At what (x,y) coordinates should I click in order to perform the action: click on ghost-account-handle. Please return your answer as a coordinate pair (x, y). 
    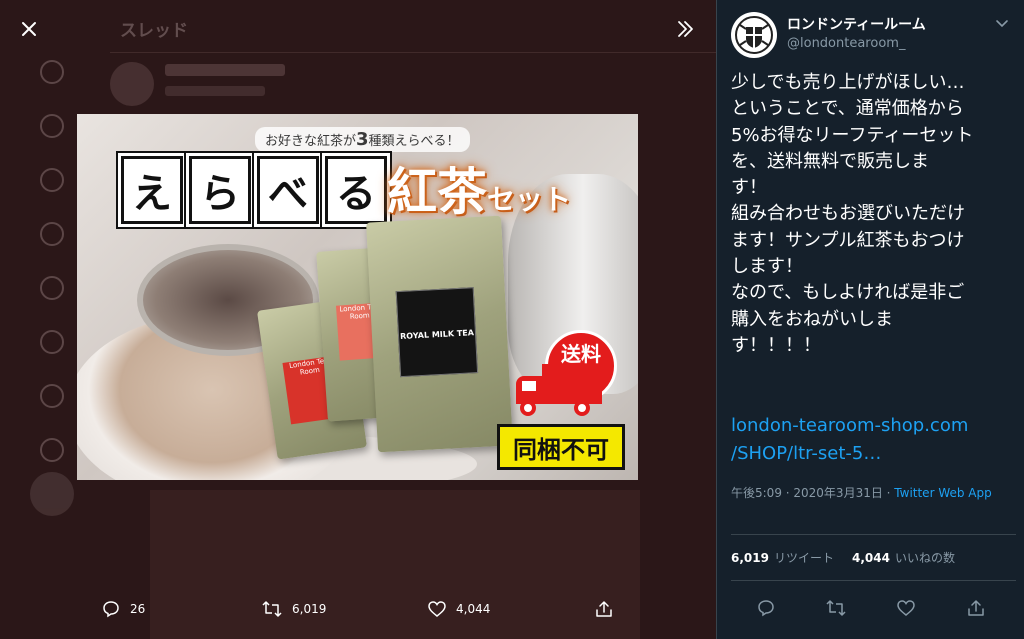
    Looking at the image, I should click on (215, 91).